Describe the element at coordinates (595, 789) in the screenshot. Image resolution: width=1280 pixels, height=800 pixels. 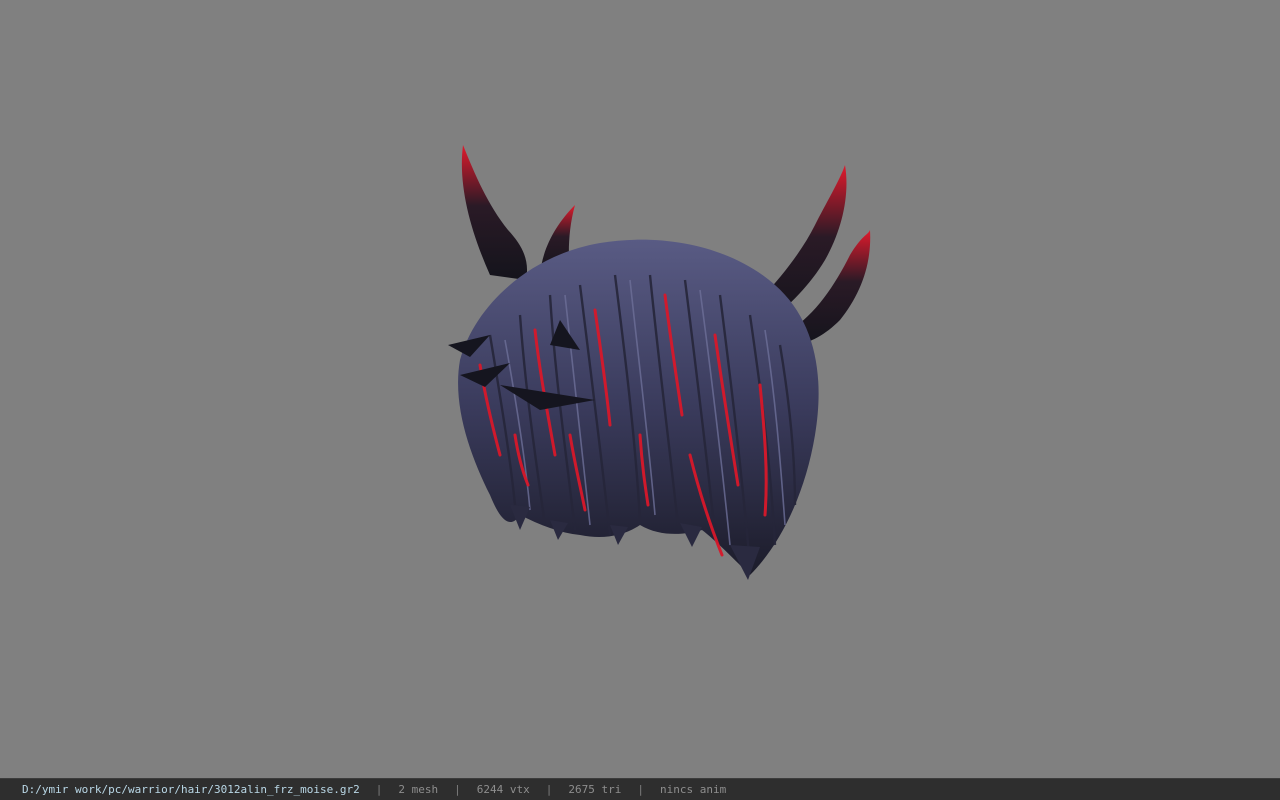
I see `triangle-count: 2675 tri` at that location.